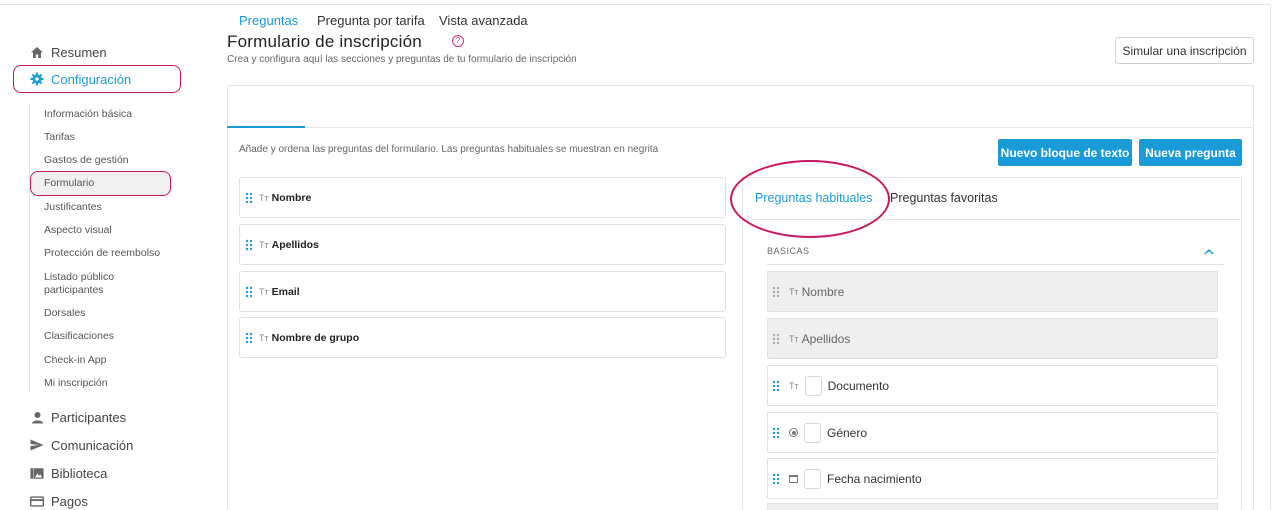 The height and width of the screenshot is (510, 1280). I want to click on nav-participantes: Participantes, so click(78, 417).